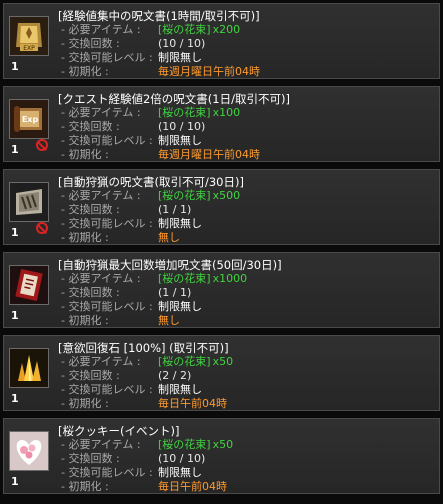 This screenshot has width=443, height=504. I want to click on required-item-qty: x50, so click(223, 444).